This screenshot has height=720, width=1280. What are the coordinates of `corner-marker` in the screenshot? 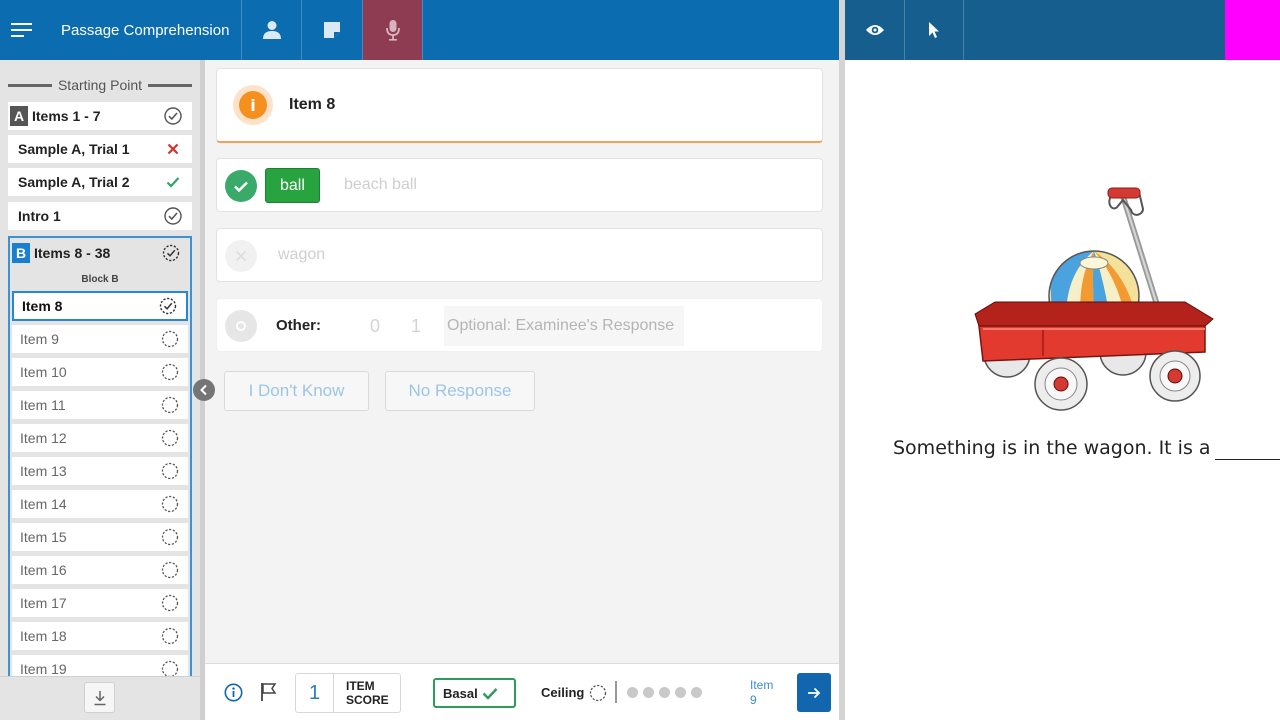 It's located at (1252, 30).